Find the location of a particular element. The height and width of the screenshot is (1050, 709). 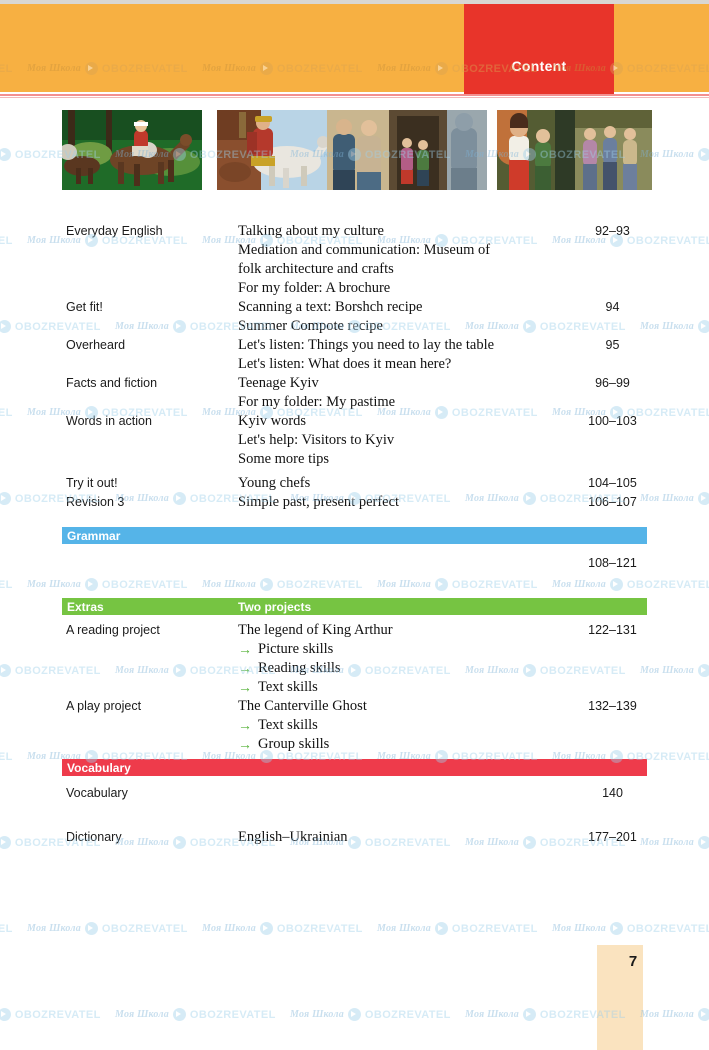

illustration-strip is located at coordinates (357, 150).